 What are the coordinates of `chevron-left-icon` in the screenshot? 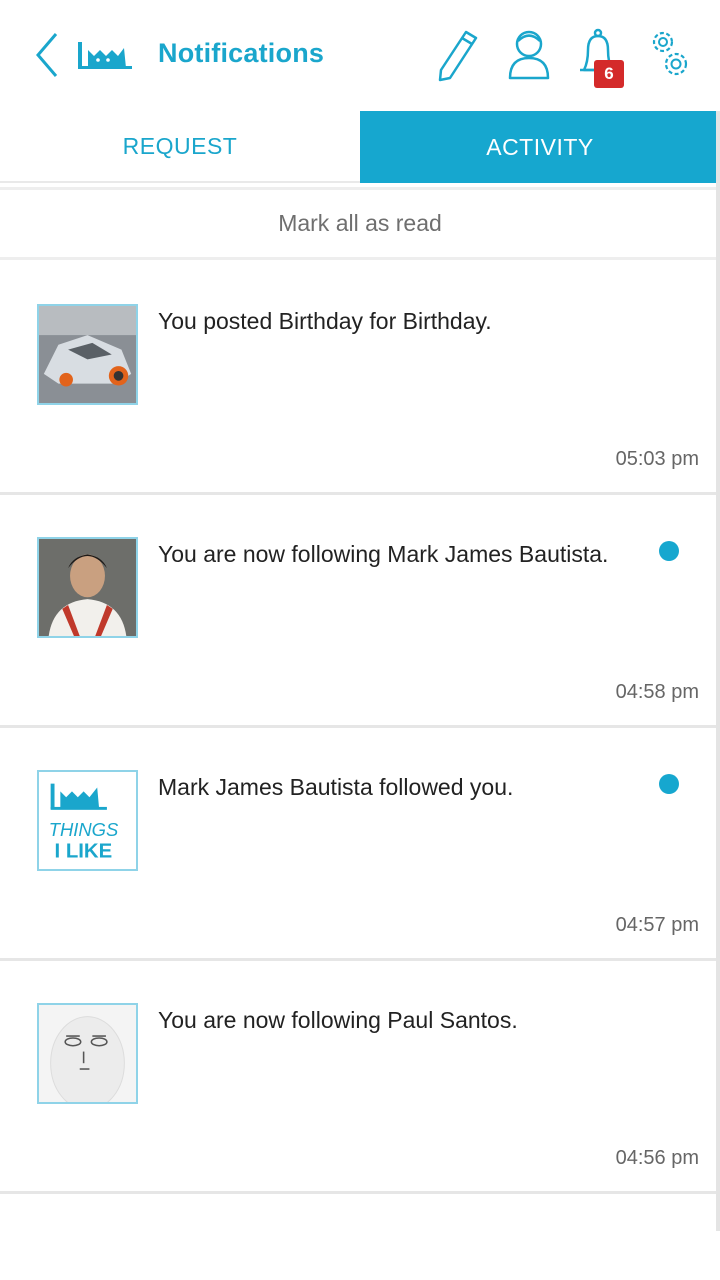 It's located at (47, 55).